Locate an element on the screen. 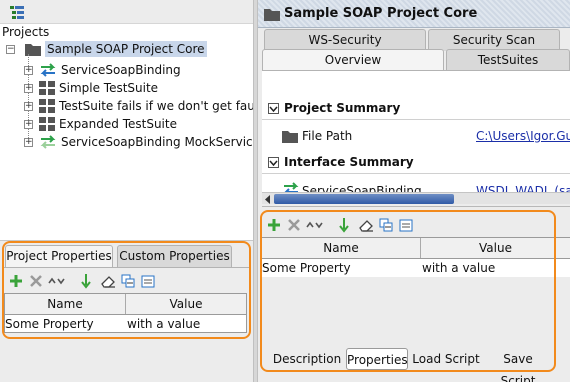 The height and width of the screenshot is (382, 570). collapse-tree-icon is located at coordinates (17, 12).